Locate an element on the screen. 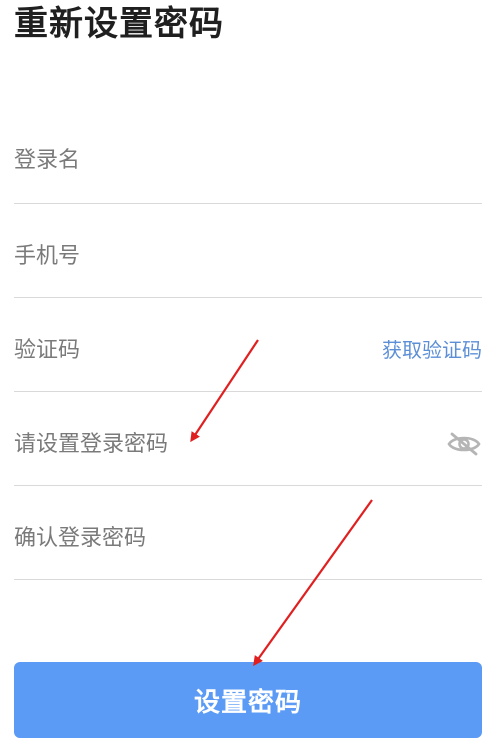 Image resolution: width=497 pixels, height=738 pixels. set-password-button-label: 设置密码 is located at coordinates (247, 703).